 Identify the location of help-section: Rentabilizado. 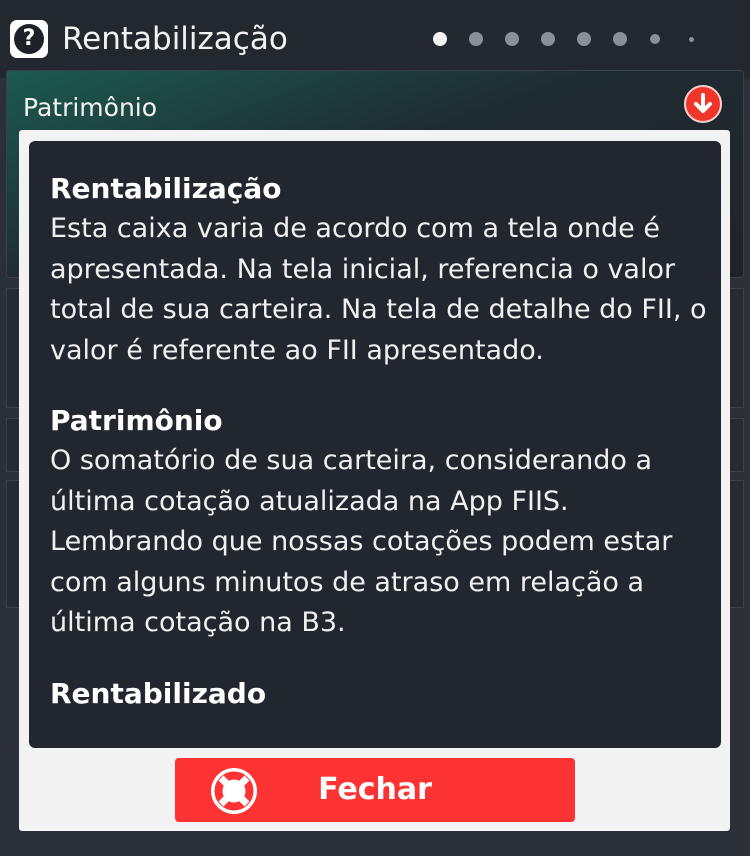
(380, 694).